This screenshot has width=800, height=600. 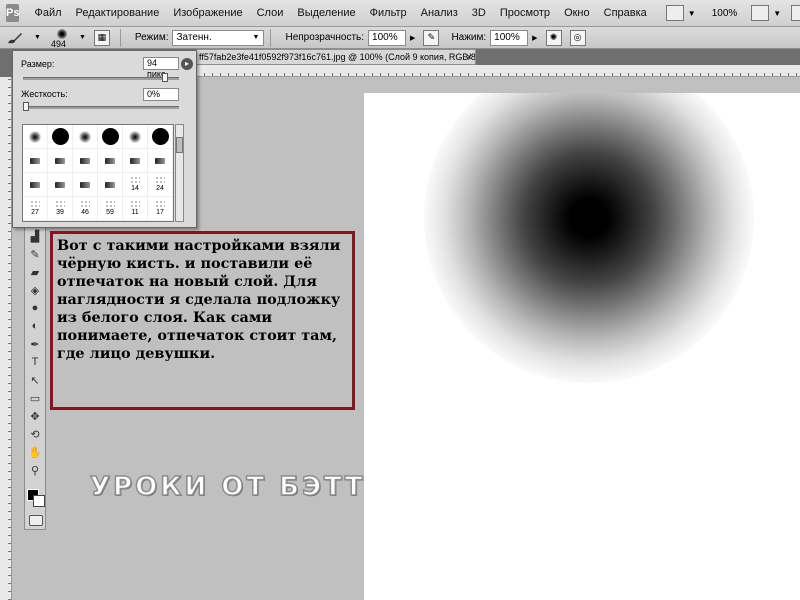 What do you see at coordinates (35, 362) in the screenshot?
I see `type-tool-icon: T` at bounding box center [35, 362].